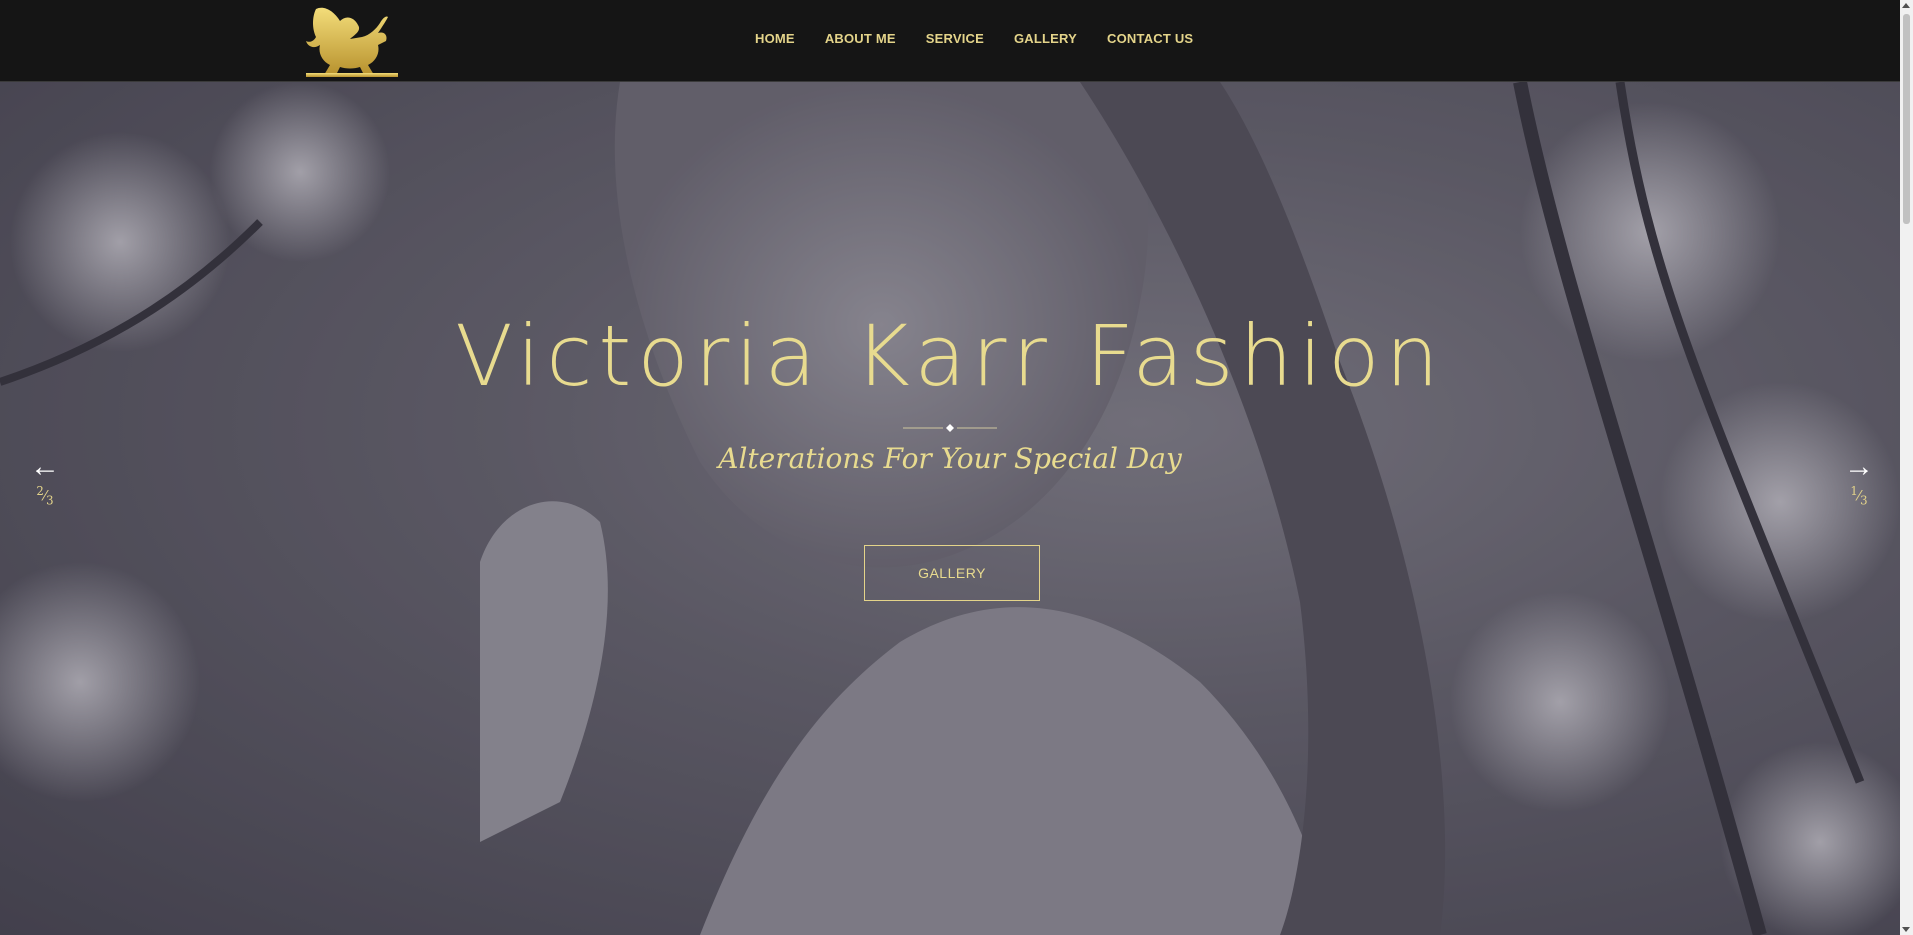 The image size is (1913, 935). What do you see at coordinates (955, 38) in the screenshot?
I see `nav-service: SERVICE` at bounding box center [955, 38].